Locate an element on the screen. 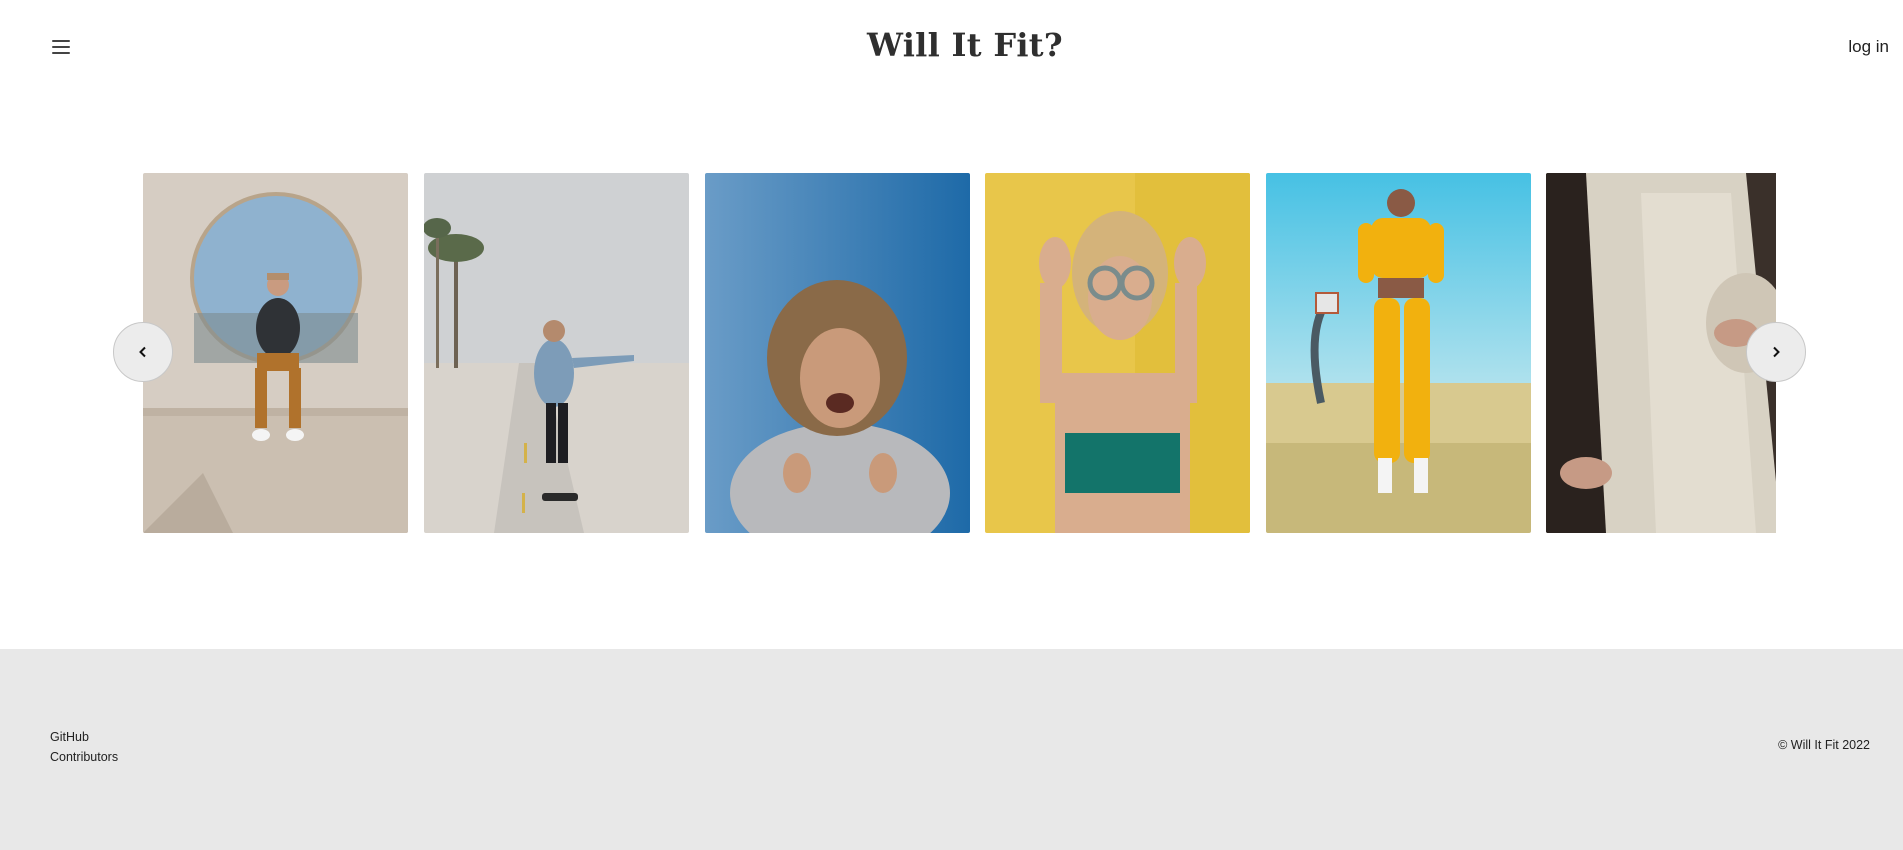 This screenshot has width=1903, height=850. site-header: Will It Fit? log in is located at coordinates (951, 47).